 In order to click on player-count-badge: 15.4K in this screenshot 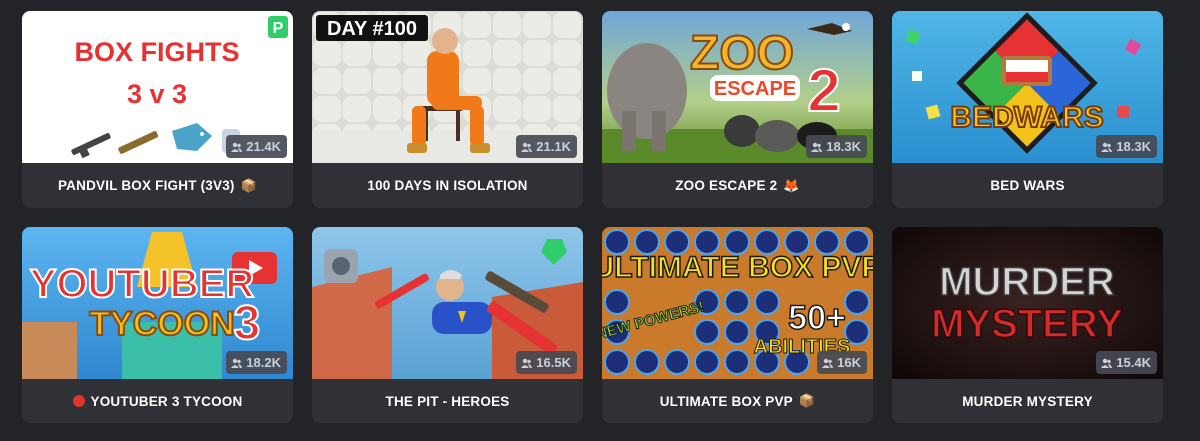, I will do `click(1126, 362)`.